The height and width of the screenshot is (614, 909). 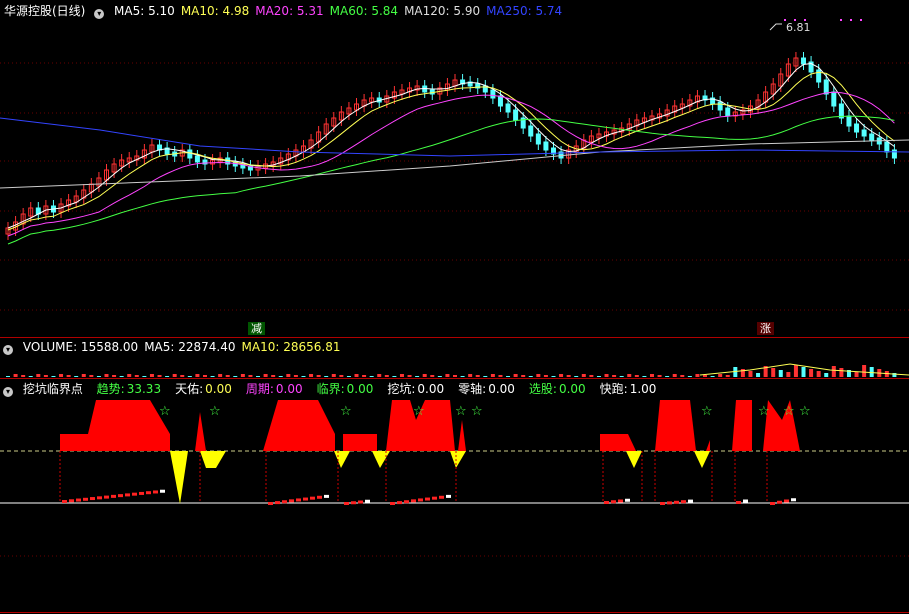 What do you see at coordinates (798, 27) in the screenshot?
I see `high-price-label: 6.81` at bounding box center [798, 27].